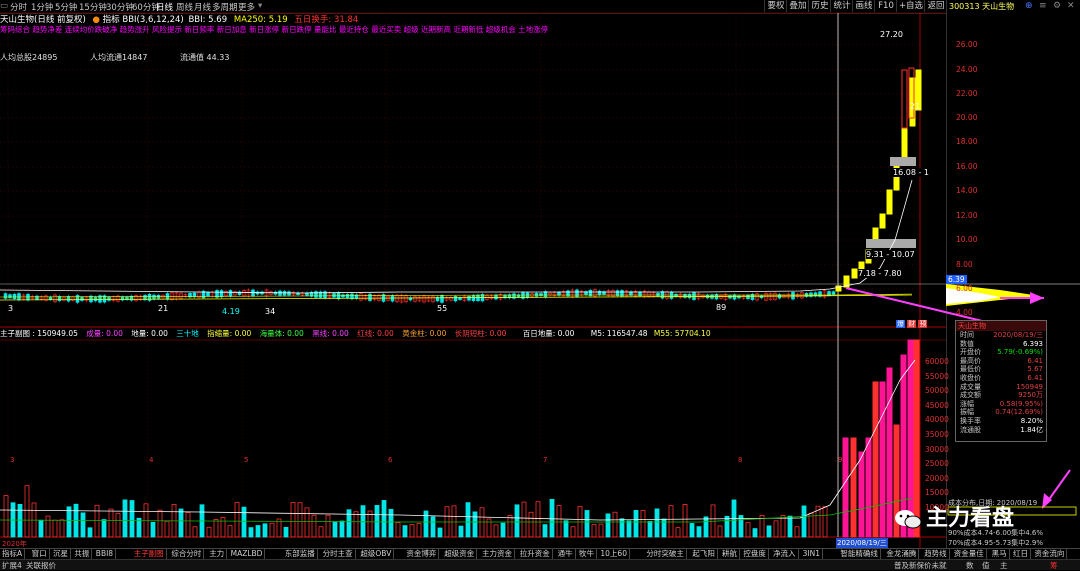  Describe the element at coordinates (338, 554) in the screenshot. I see `indicator-tab: 分时主查` at that location.